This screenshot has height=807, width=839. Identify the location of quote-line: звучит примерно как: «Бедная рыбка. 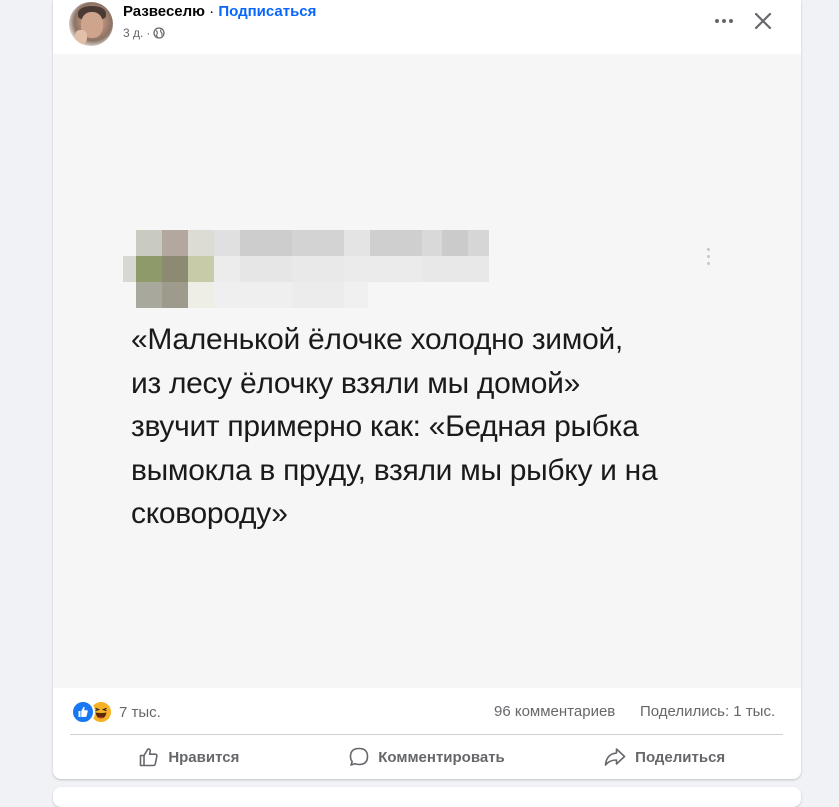
(385, 426).